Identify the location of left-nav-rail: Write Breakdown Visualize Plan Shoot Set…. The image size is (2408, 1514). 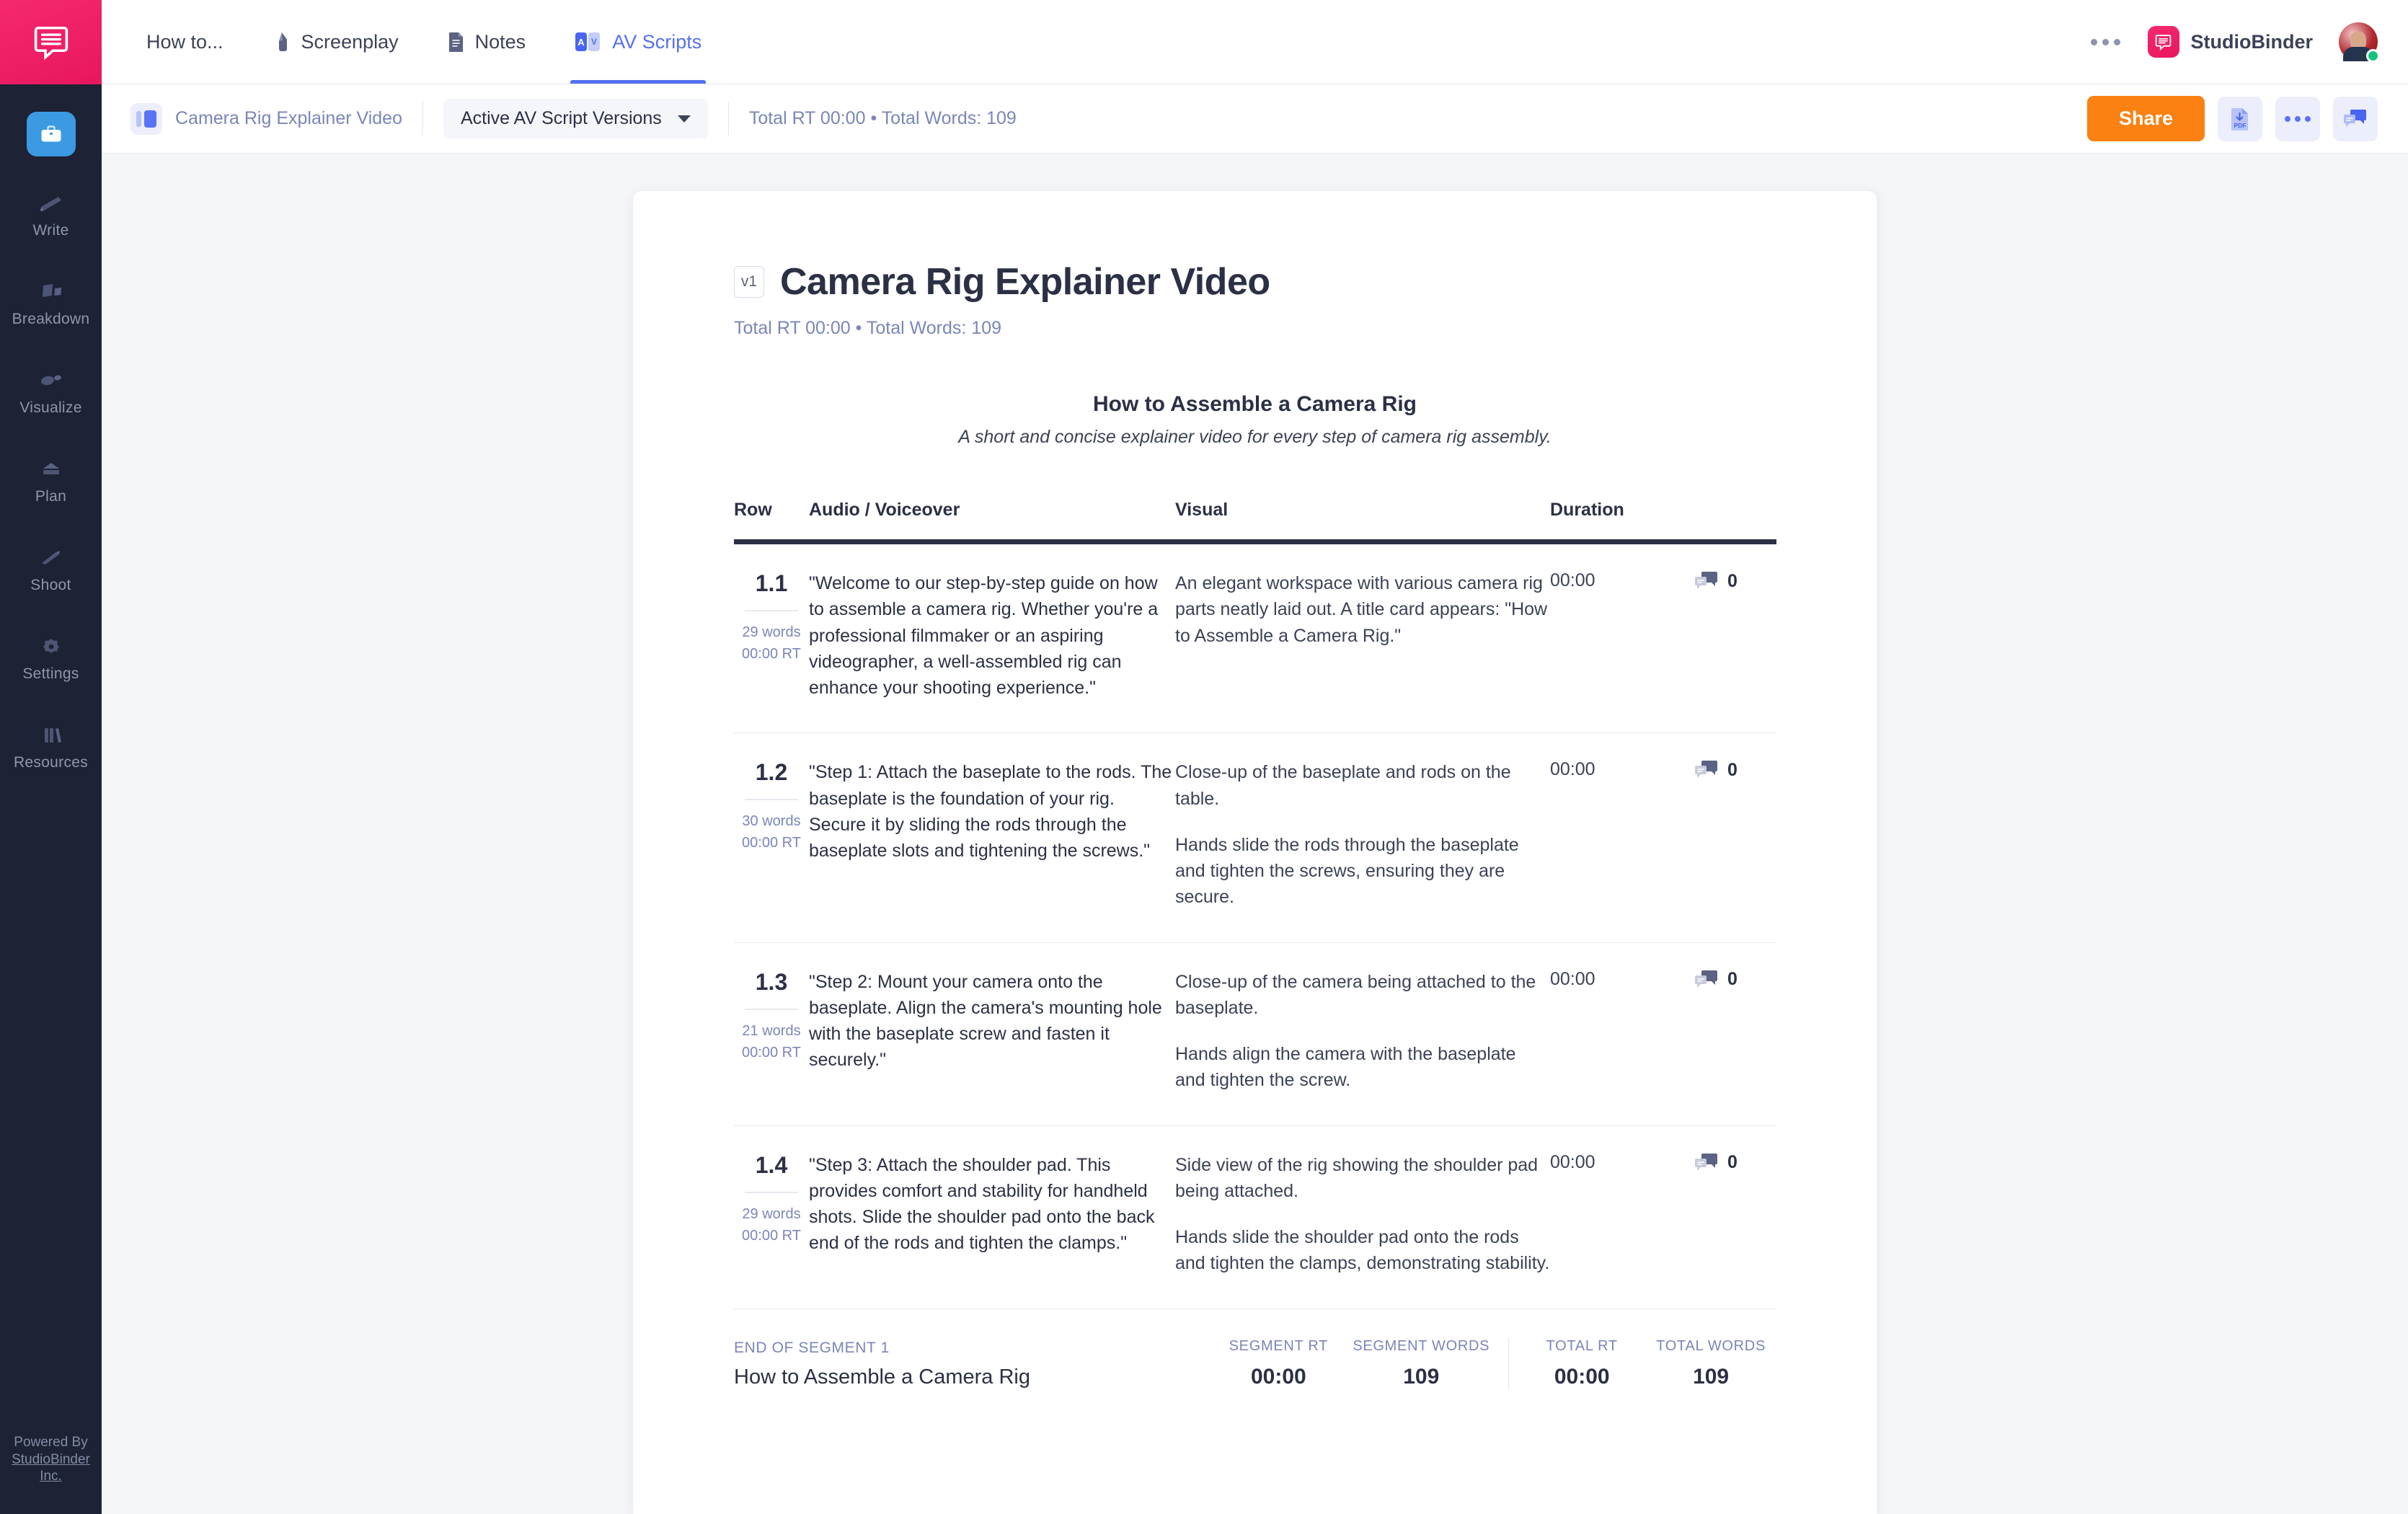
(51, 757).